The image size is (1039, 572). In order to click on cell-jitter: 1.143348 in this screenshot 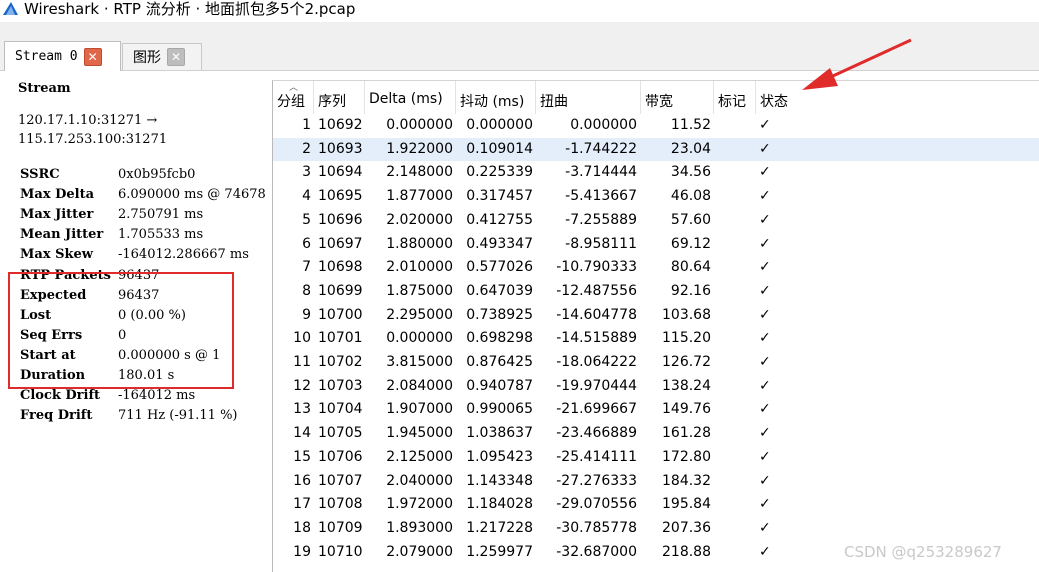, I will do `click(499, 480)`.